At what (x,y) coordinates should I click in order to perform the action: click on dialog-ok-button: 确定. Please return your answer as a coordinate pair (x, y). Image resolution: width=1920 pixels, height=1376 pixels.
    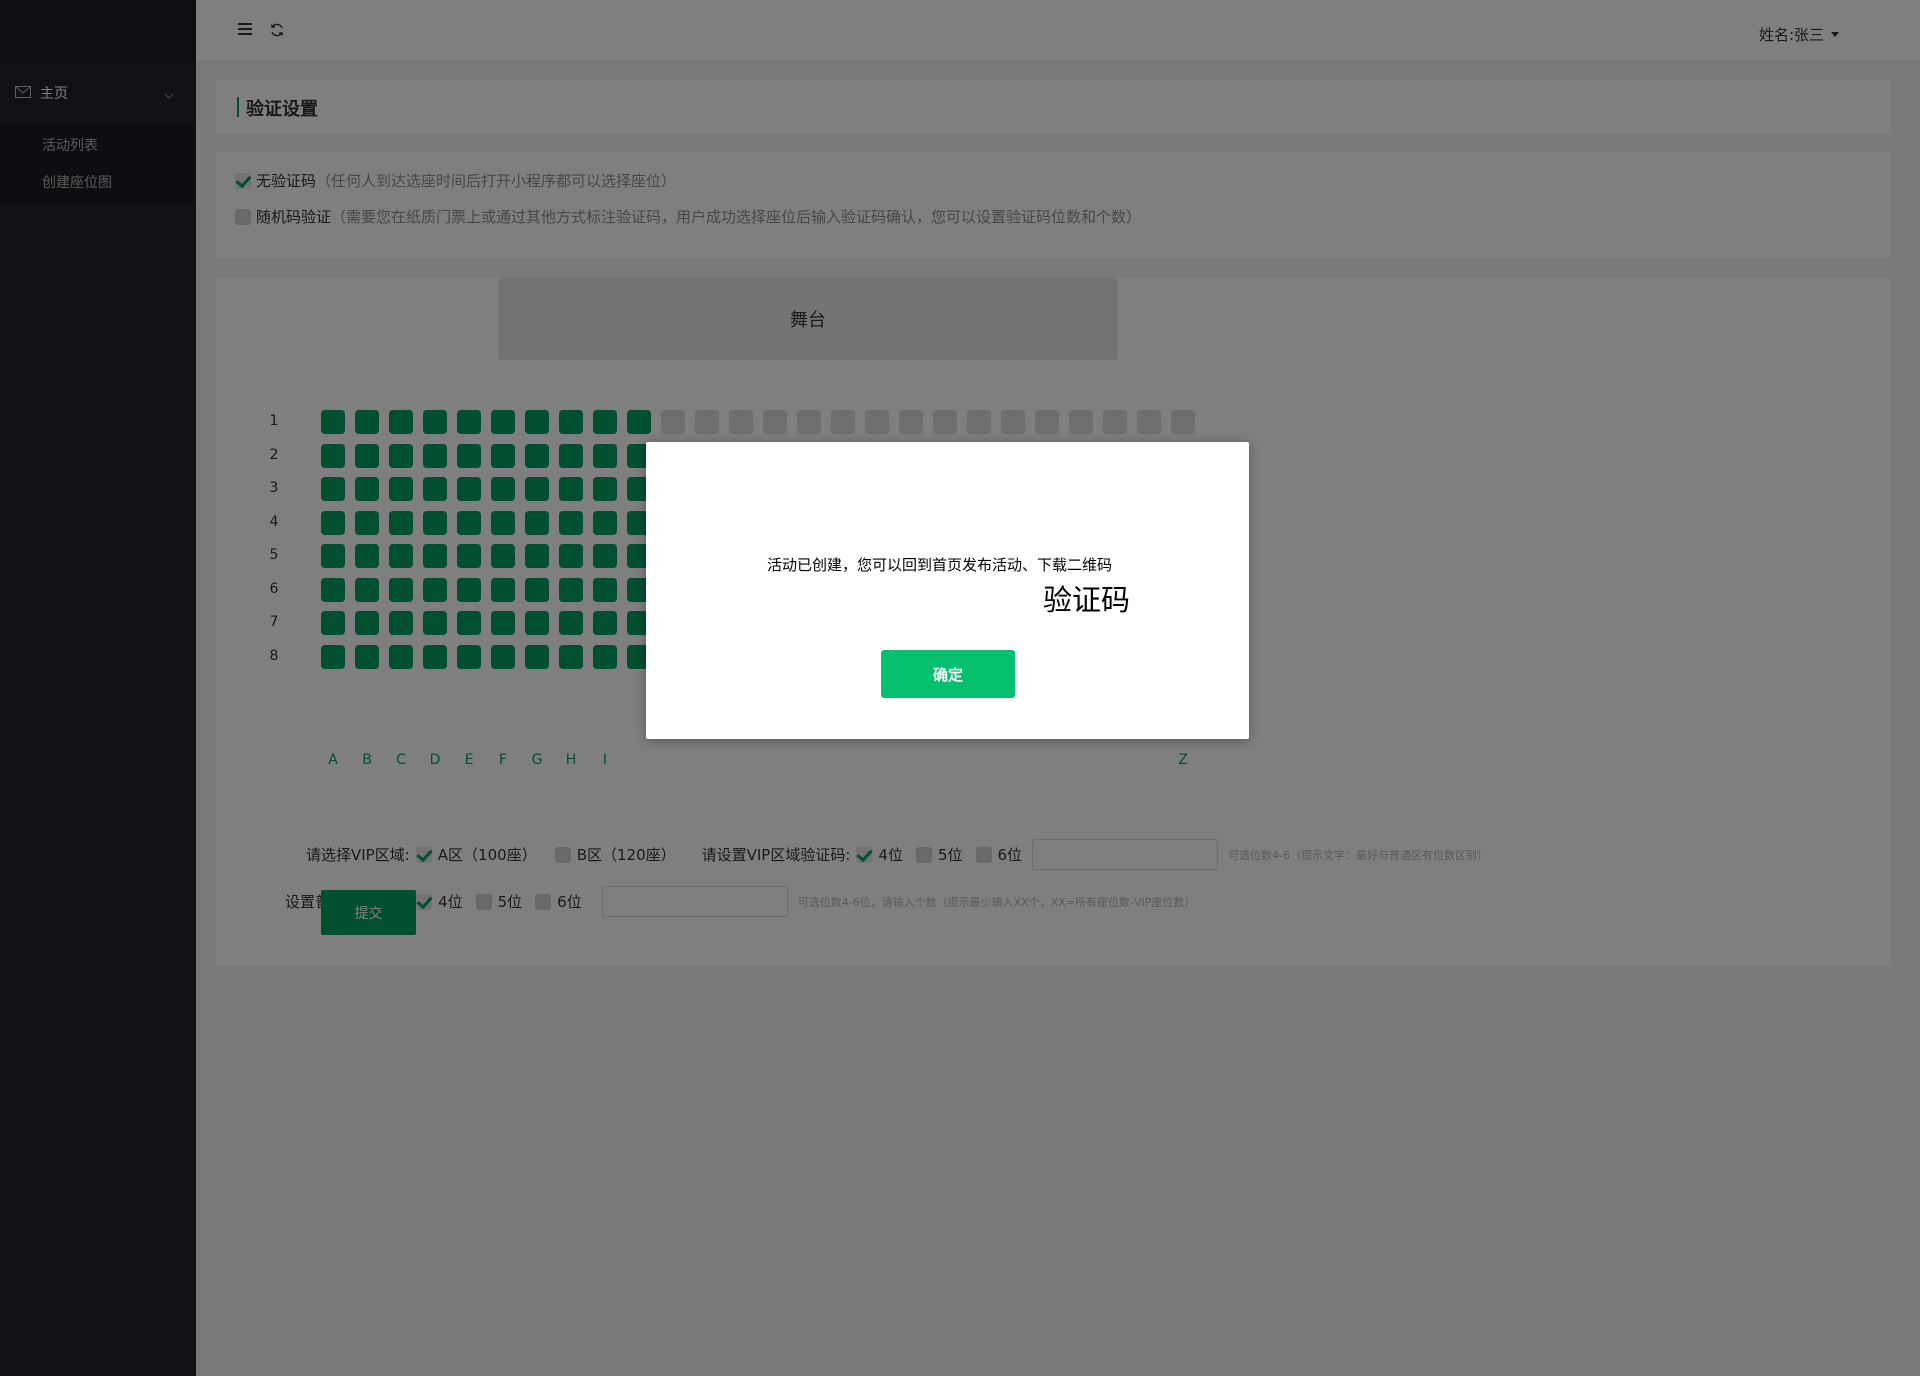
    Looking at the image, I should click on (948, 674).